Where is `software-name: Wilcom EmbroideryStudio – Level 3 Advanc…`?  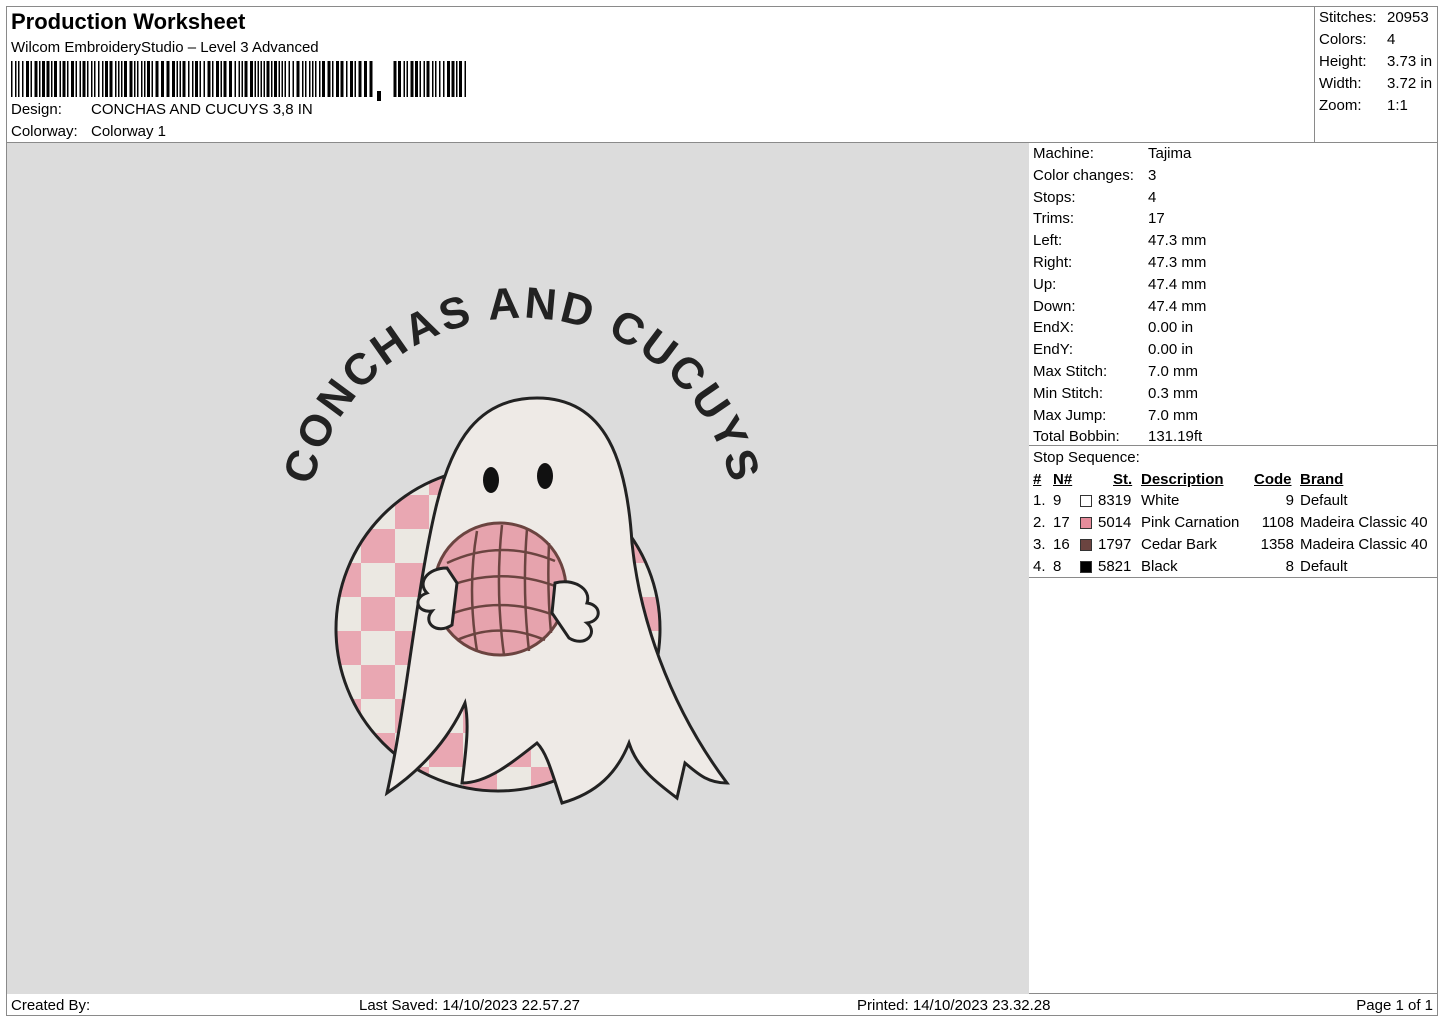
software-name: Wilcom EmbroideryStudio – Level 3 Advanc… is located at coordinates (165, 47).